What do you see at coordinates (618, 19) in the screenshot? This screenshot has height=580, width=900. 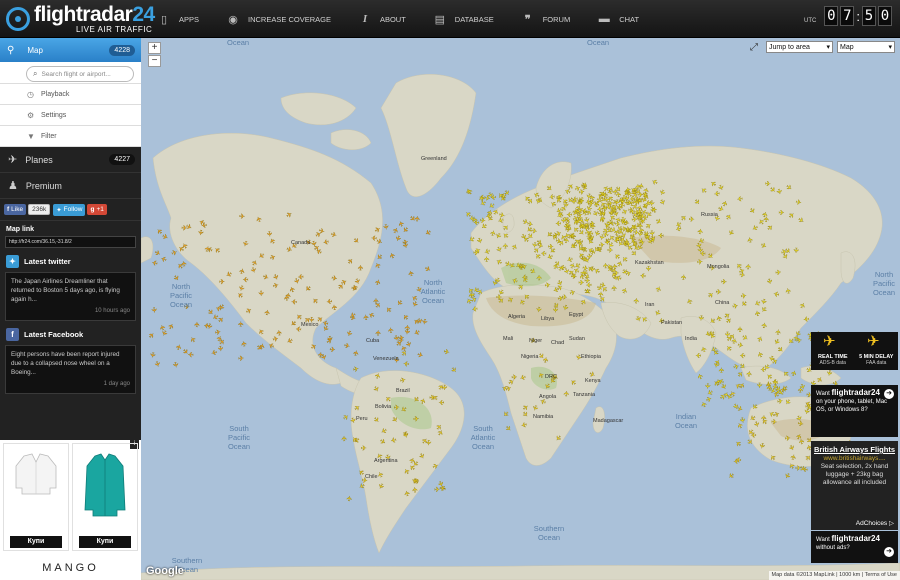 I see `nav-chat: ▬ CHAT` at bounding box center [618, 19].